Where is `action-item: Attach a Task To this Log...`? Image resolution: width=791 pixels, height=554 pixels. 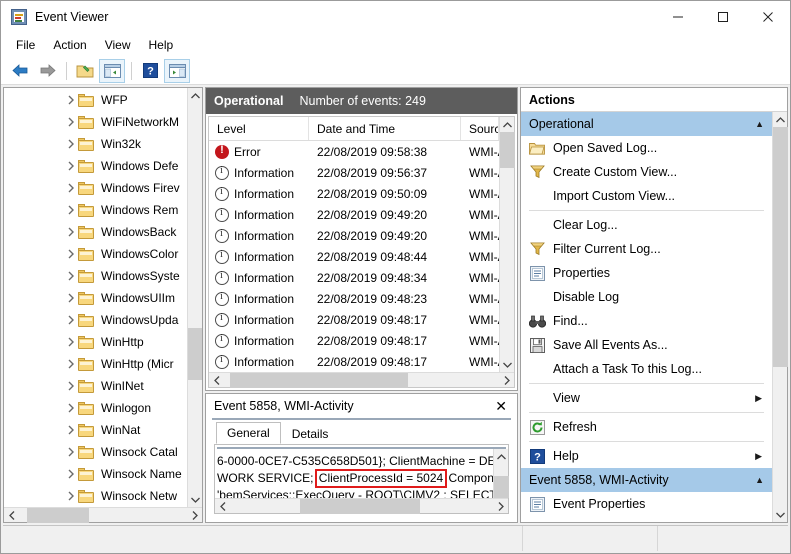
action-item: Attach a Task To this Log... is located at coordinates (646, 369).